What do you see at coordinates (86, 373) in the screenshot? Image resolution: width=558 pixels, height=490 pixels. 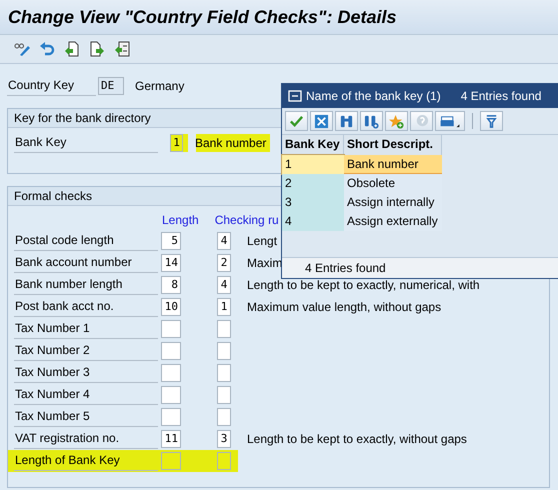 I see `field-label: Tax Number 3` at bounding box center [86, 373].